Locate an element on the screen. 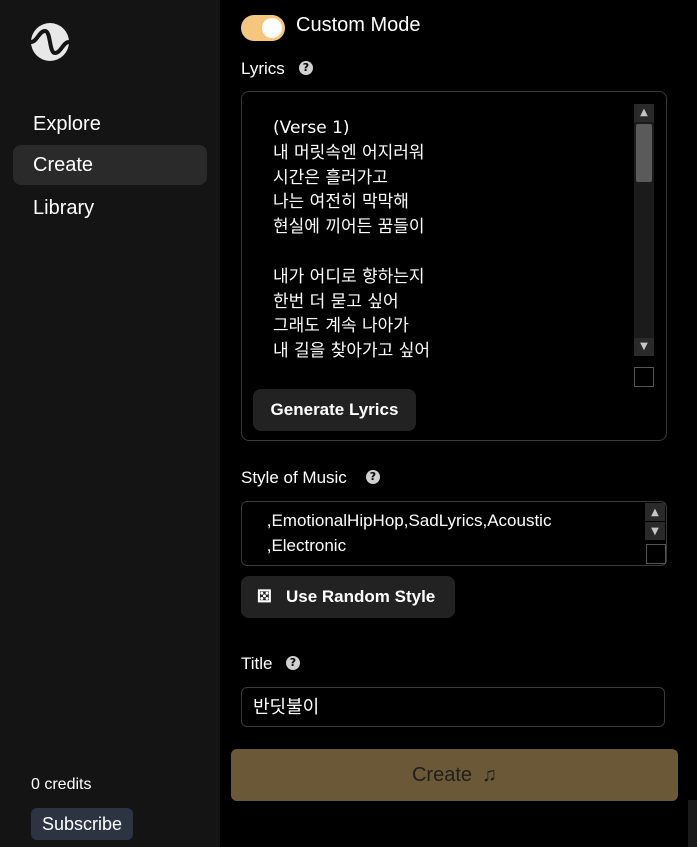 The width and height of the screenshot is (697, 847). title-label: Title is located at coordinates (257, 663).